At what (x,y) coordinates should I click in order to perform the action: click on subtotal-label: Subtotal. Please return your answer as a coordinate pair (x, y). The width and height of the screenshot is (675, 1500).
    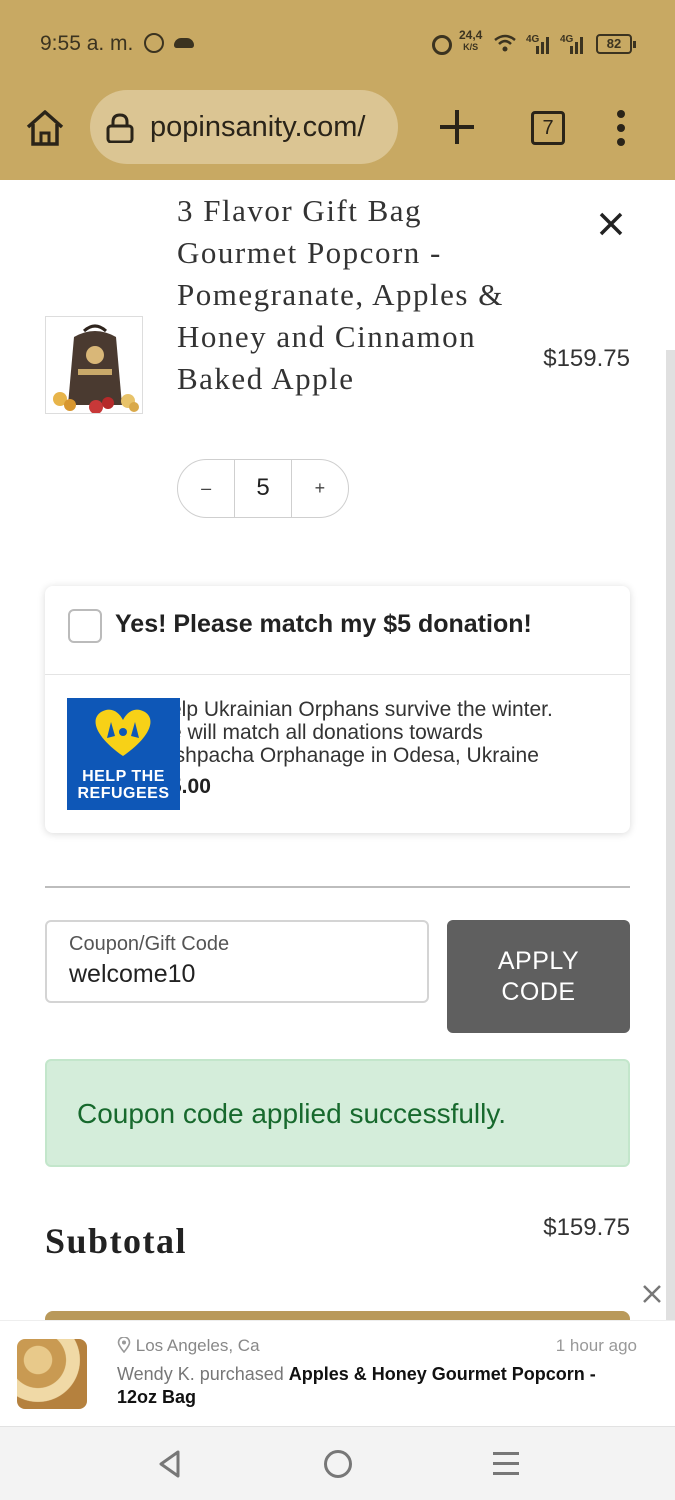
    Looking at the image, I should click on (116, 1241).